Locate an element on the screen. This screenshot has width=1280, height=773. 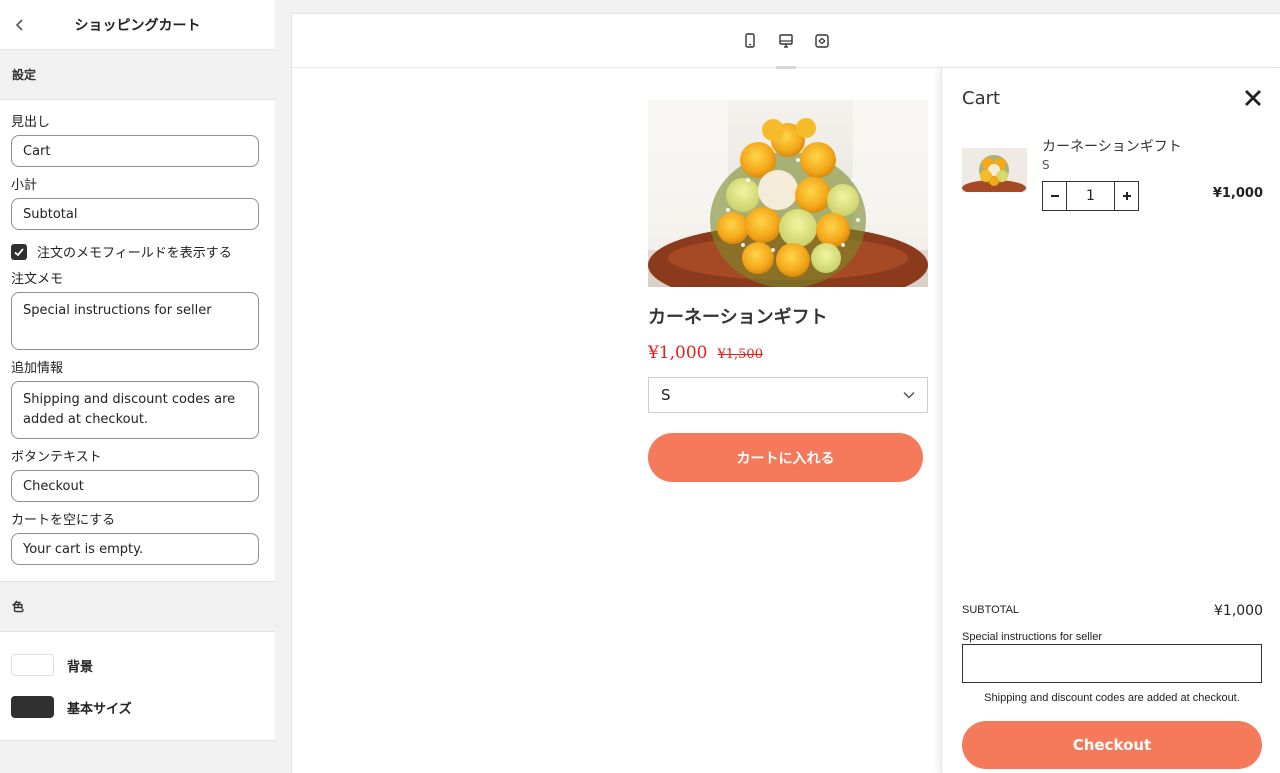
minus-icon is located at coordinates (1054, 196).